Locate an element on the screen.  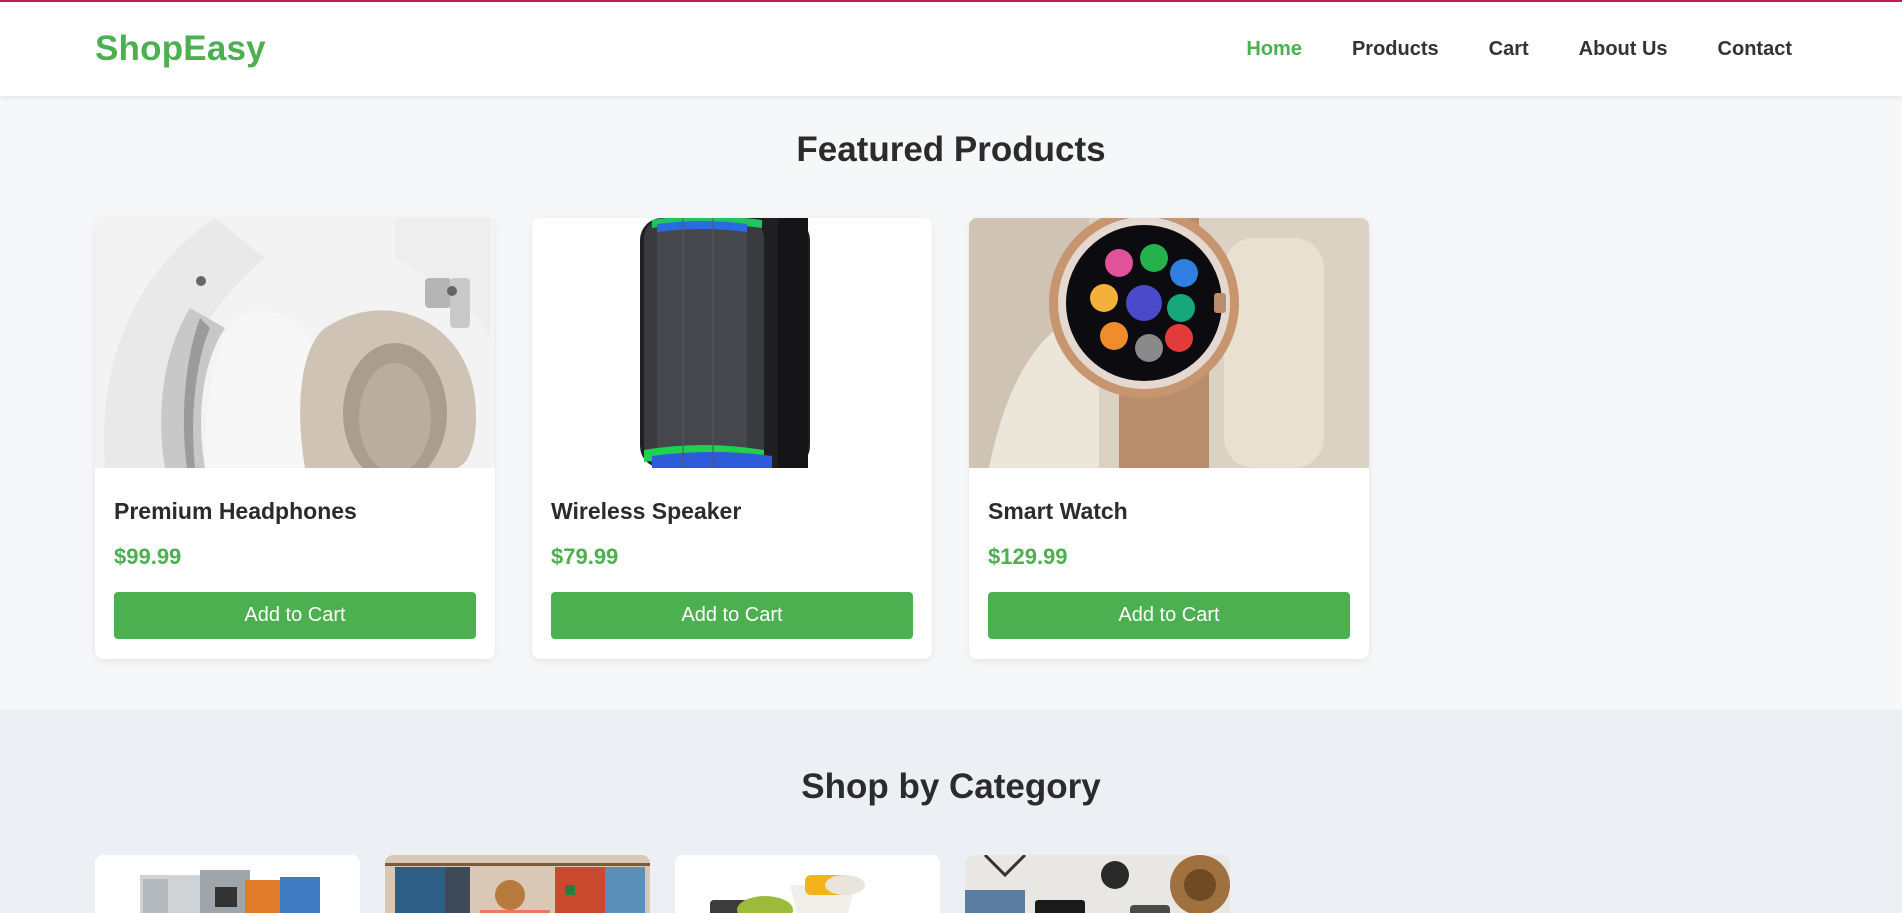
category-card-appliances is located at coordinates (227, 884).